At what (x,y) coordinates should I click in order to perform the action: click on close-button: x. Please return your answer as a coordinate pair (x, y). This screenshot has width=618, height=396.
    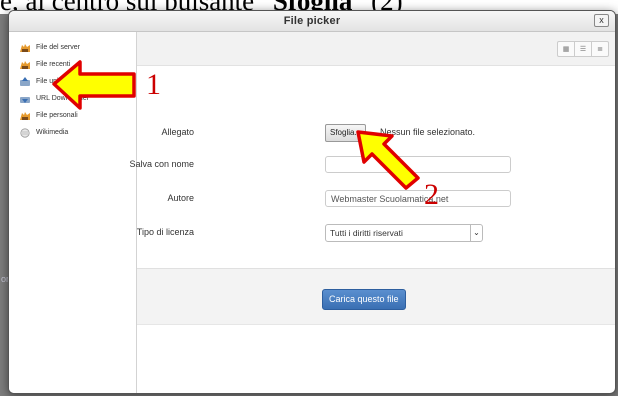
    Looking at the image, I should click on (601, 20).